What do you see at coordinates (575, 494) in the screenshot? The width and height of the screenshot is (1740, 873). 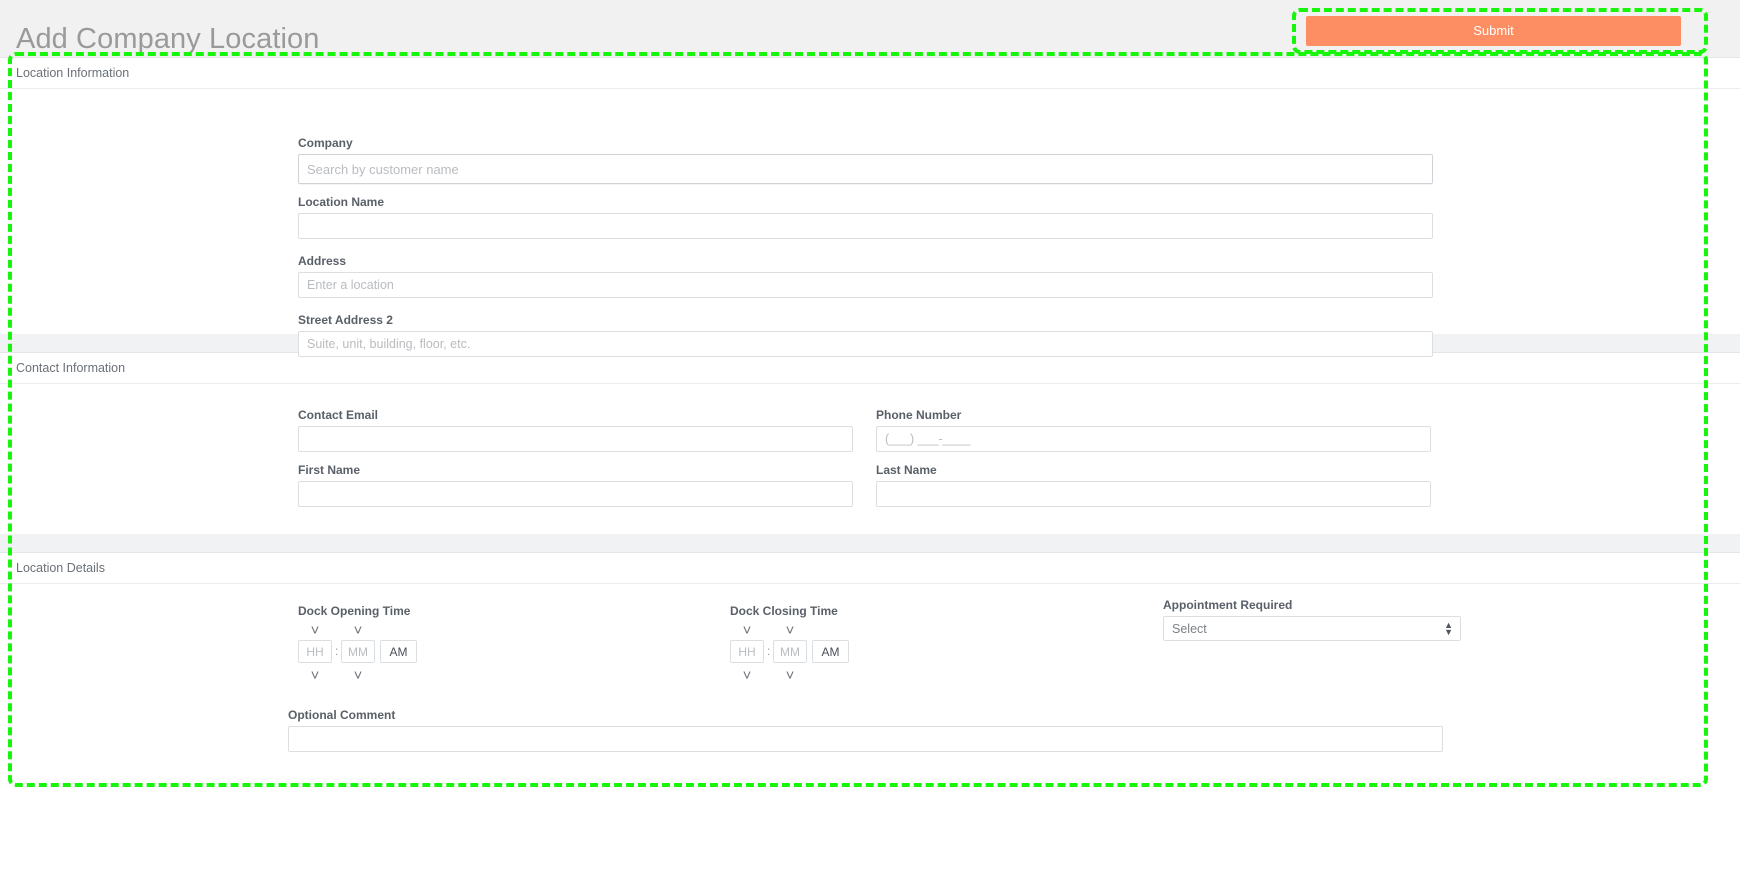 I see `first-name-input` at bounding box center [575, 494].